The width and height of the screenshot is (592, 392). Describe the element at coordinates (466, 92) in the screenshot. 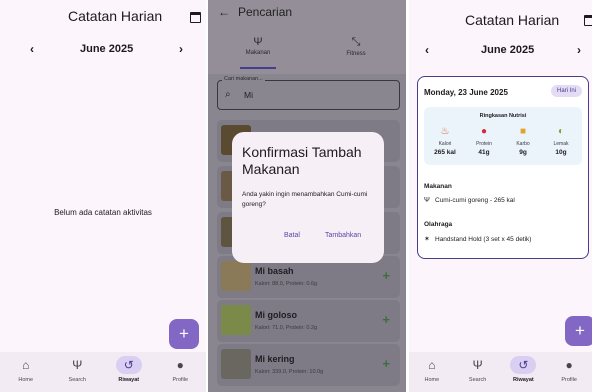

I see `card-date: Monday, 23 June 2025` at that location.